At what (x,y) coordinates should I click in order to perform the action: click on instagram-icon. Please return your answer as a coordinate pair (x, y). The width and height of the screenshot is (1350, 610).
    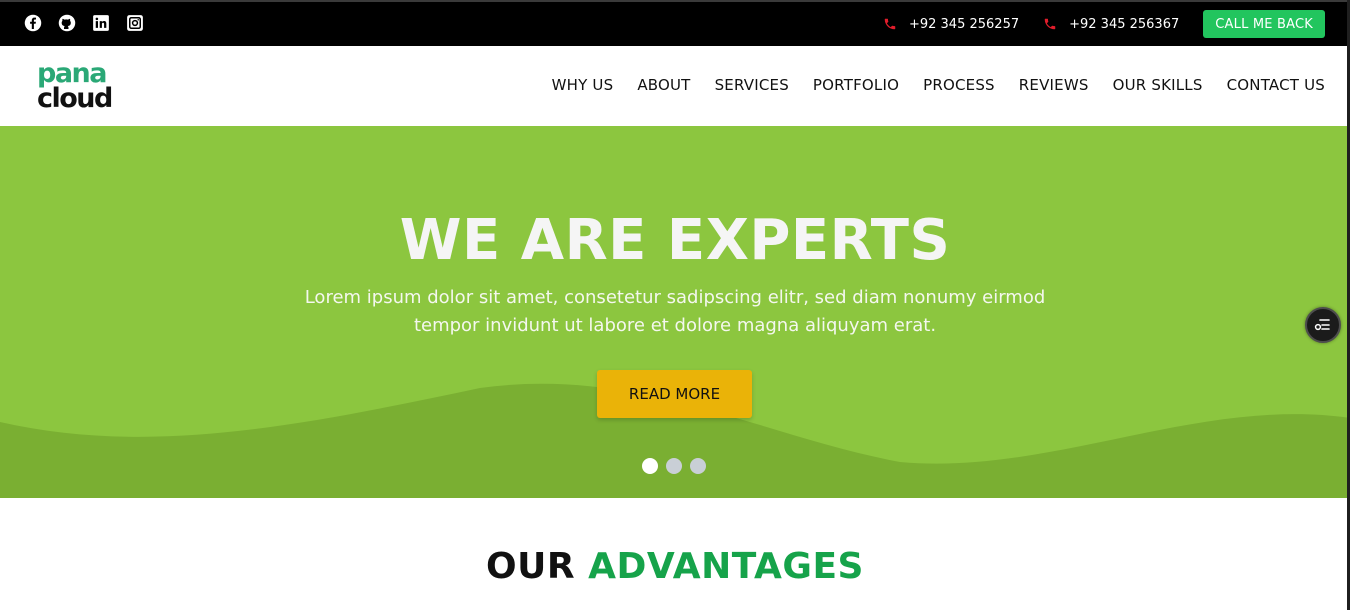
    Looking at the image, I should click on (135, 23).